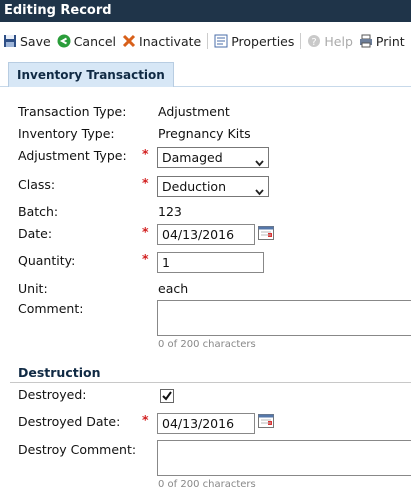 The image size is (411, 493). I want to click on destroy-comment-textarea, so click(284, 458).